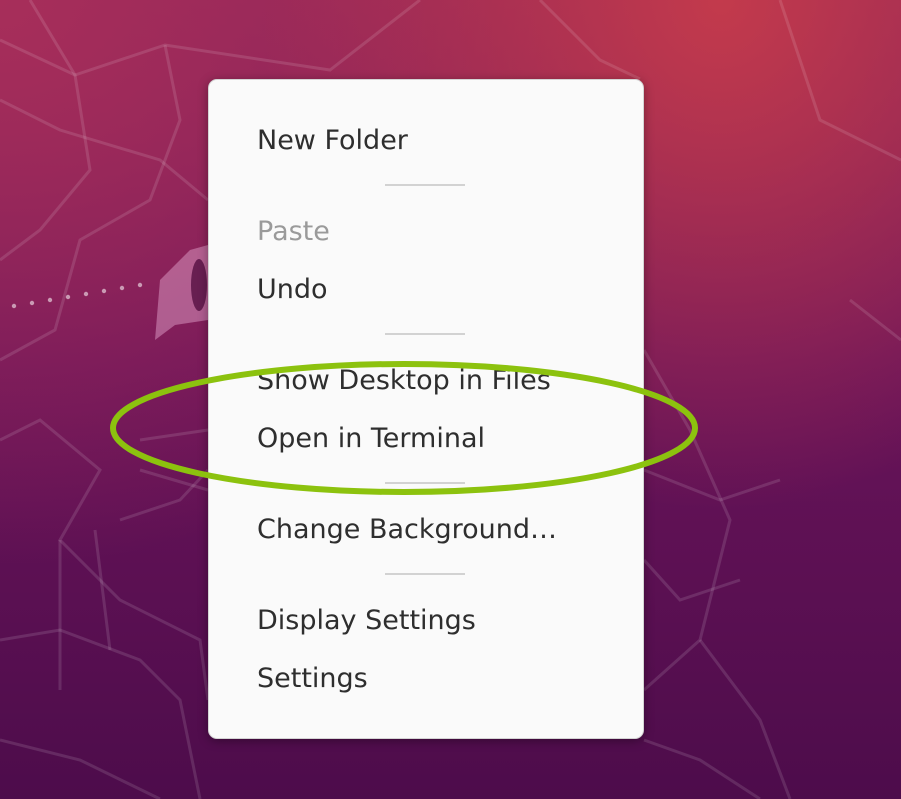  Describe the element at coordinates (426, 381) in the screenshot. I see `menu-item-show-desktop-in-files: Show Desktop in Files` at that location.